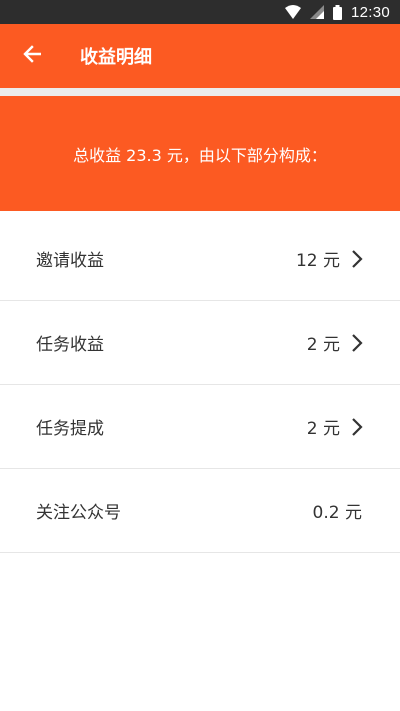 The width and height of the screenshot is (400, 711). I want to click on status-bar: 12:30, so click(200, 12).